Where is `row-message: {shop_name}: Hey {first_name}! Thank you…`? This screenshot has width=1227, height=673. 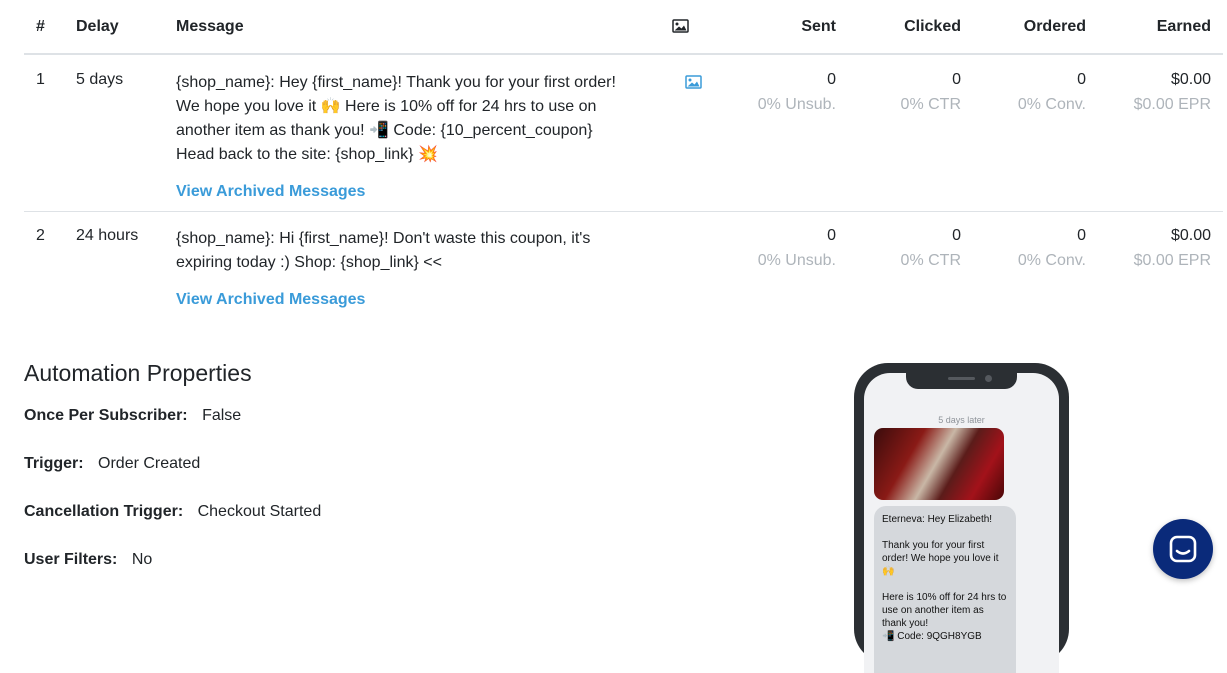 row-message: {shop_name}: Hey {first_name}! Thank you… is located at coordinates (396, 118).